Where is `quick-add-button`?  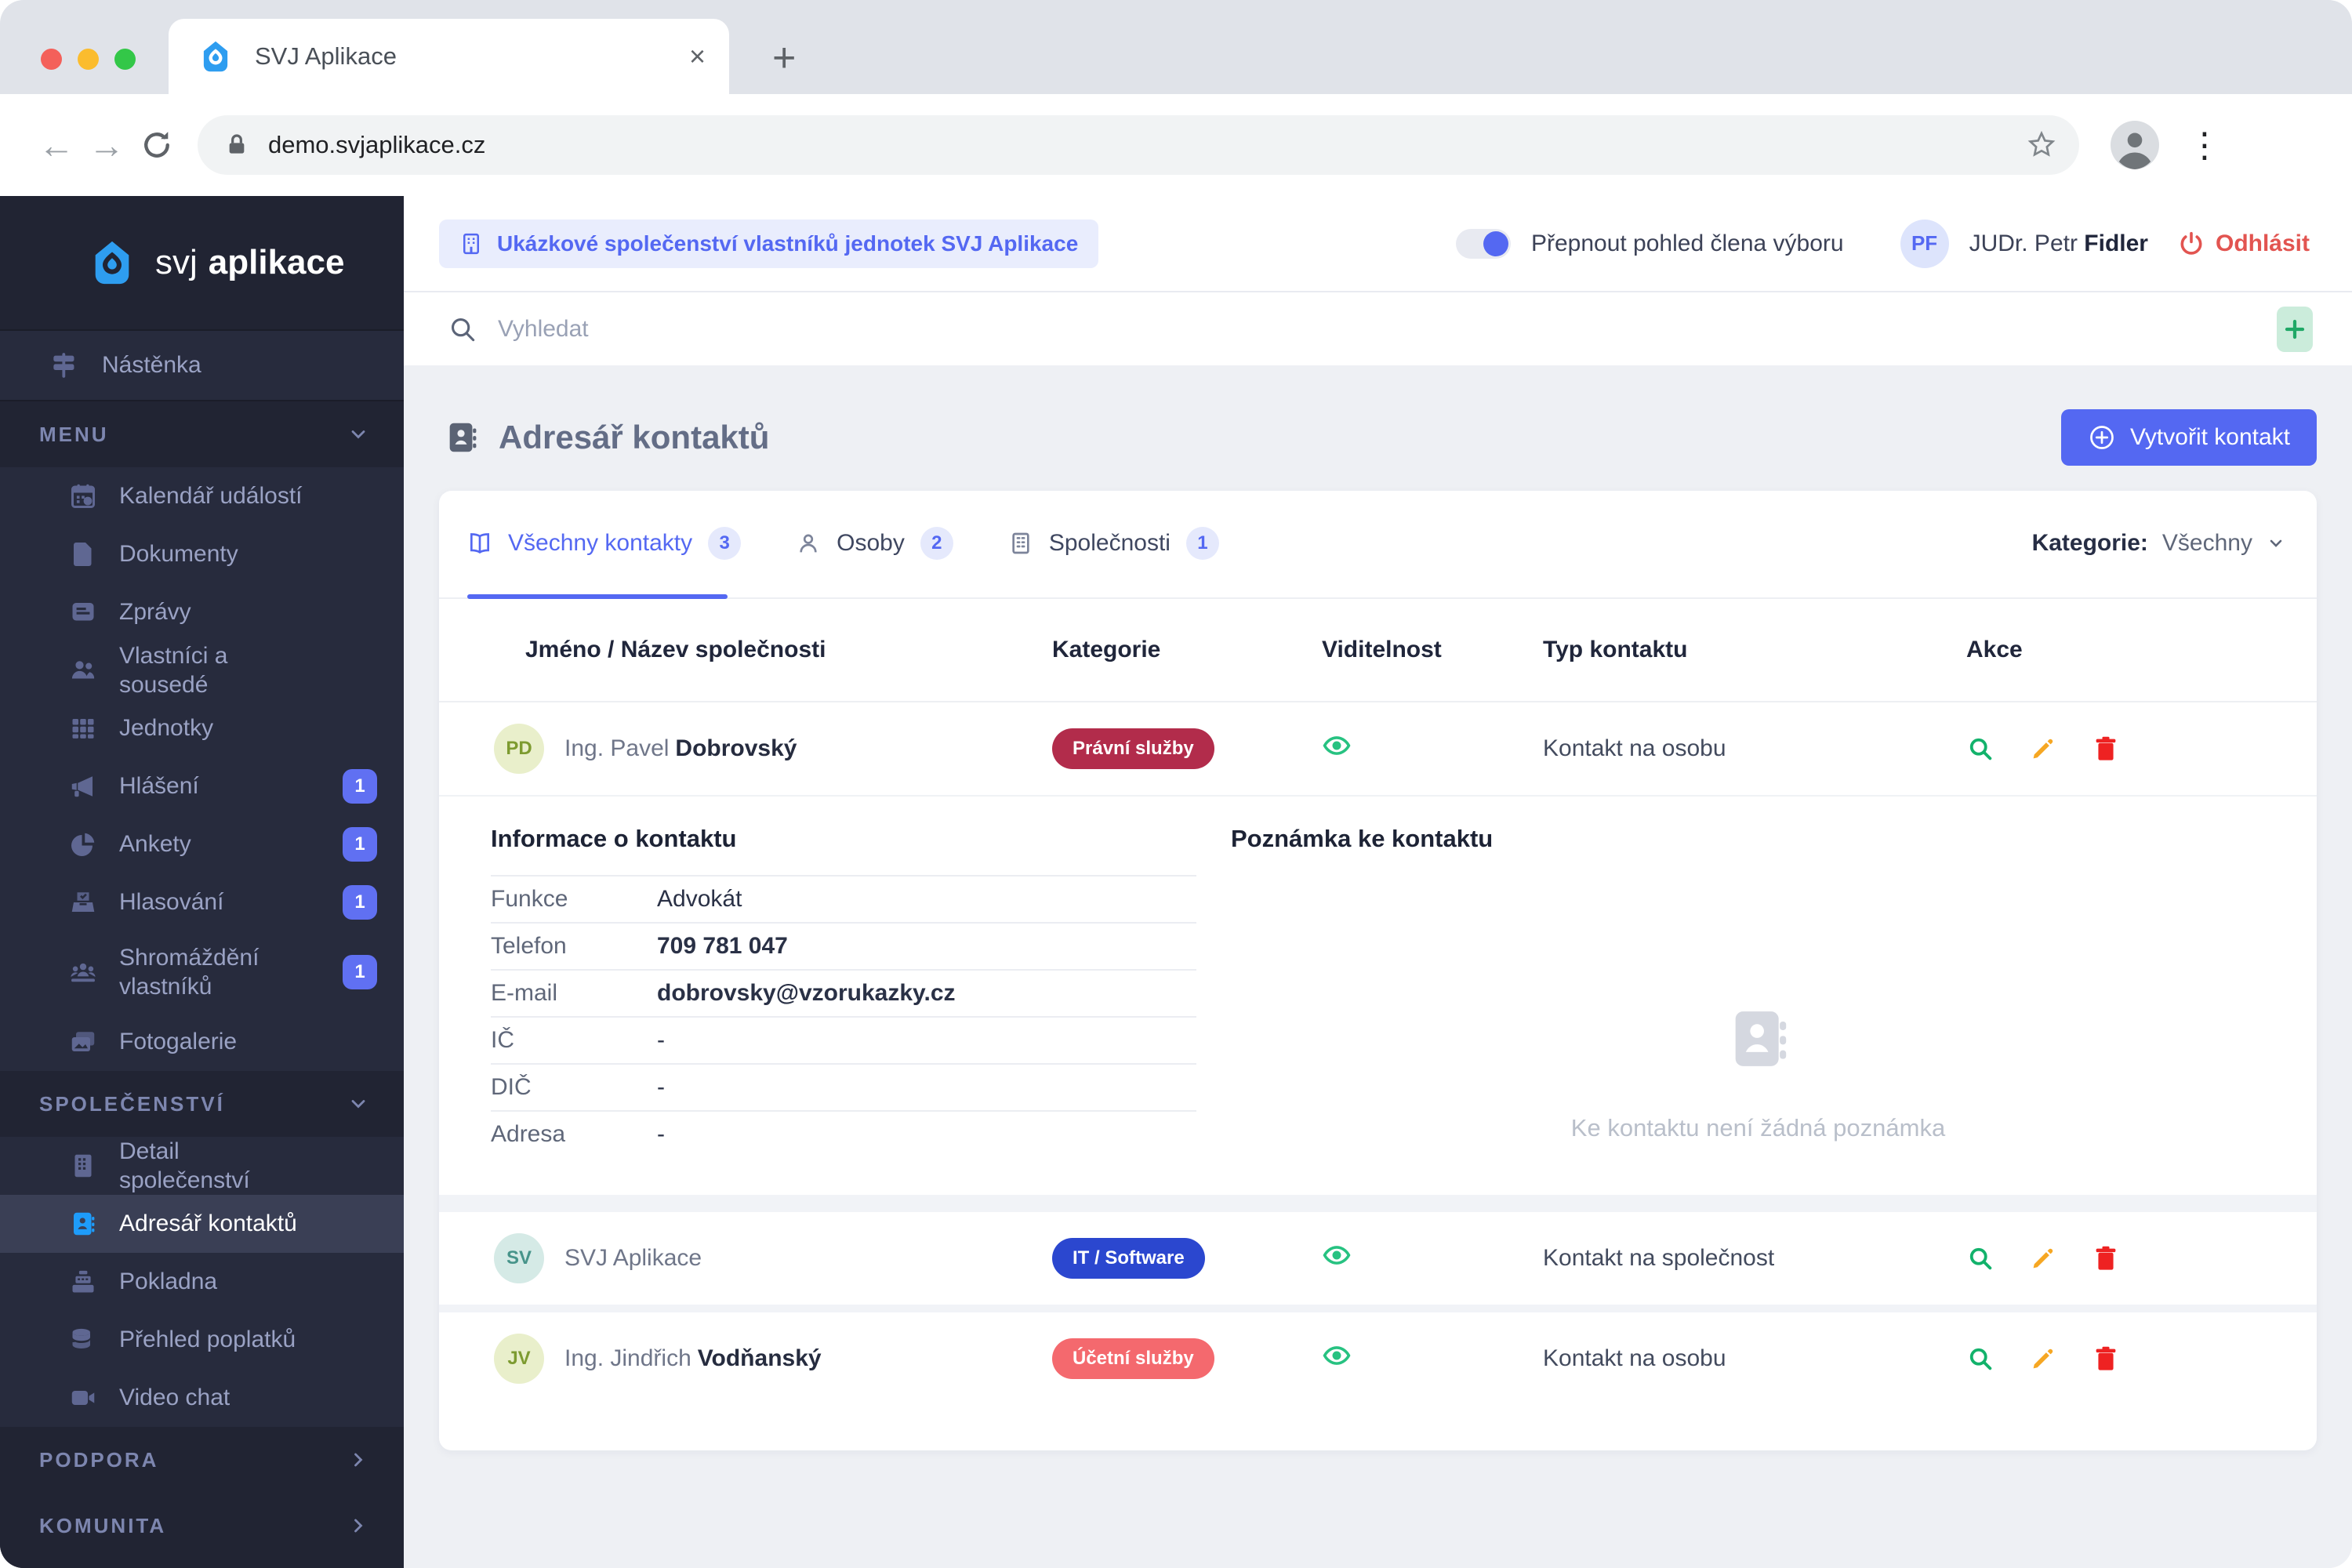
quick-add-button is located at coordinates (2295, 329).